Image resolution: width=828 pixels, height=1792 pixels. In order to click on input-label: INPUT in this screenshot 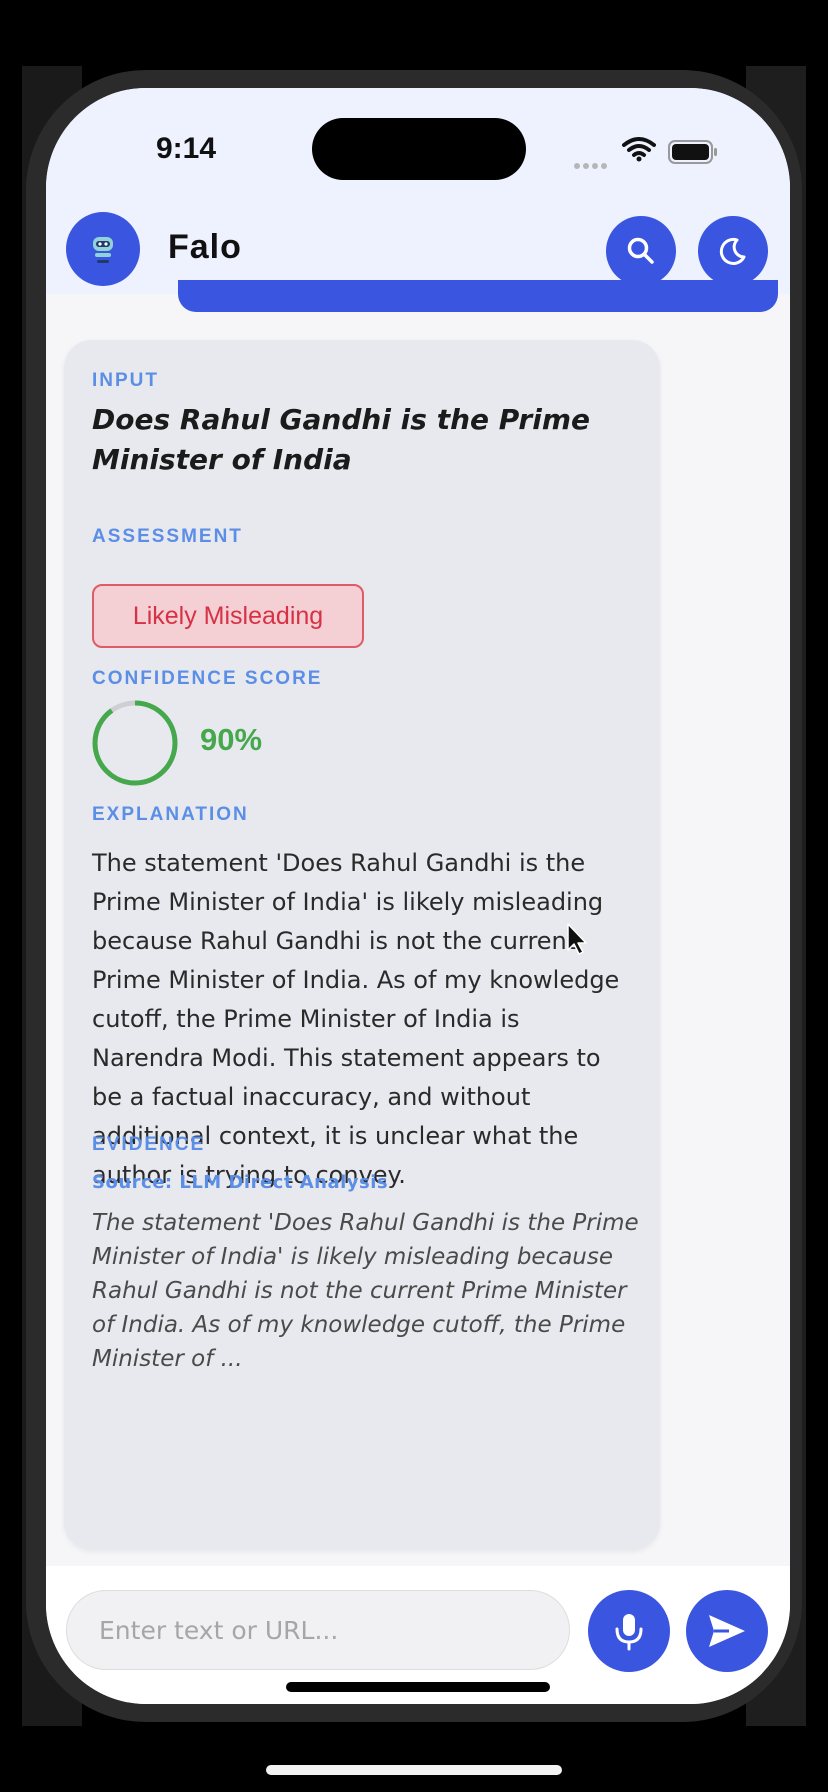, I will do `click(125, 380)`.